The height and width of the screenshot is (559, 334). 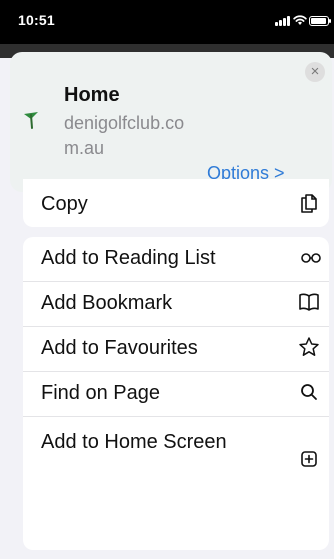 I want to click on battery-icon, so click(x=320, y=21).